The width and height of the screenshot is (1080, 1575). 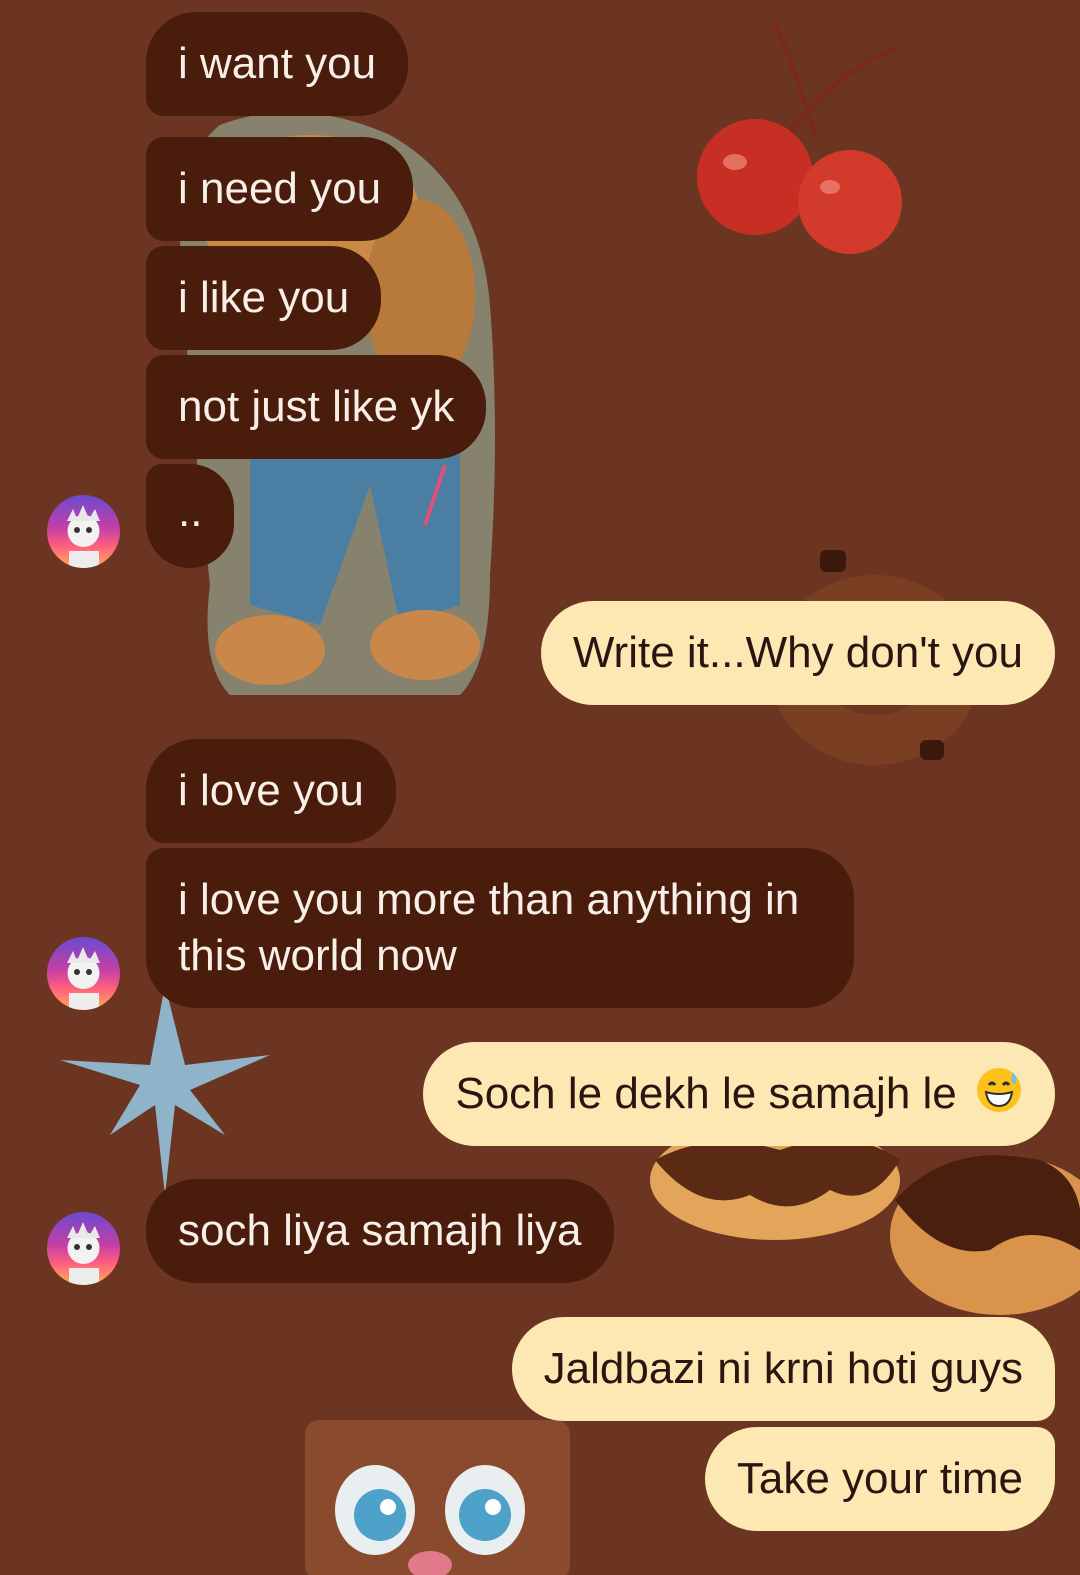 I want to click on message-outgoing: Jaldbazi ni krni hoti guys, so click(x=783, y=1369).